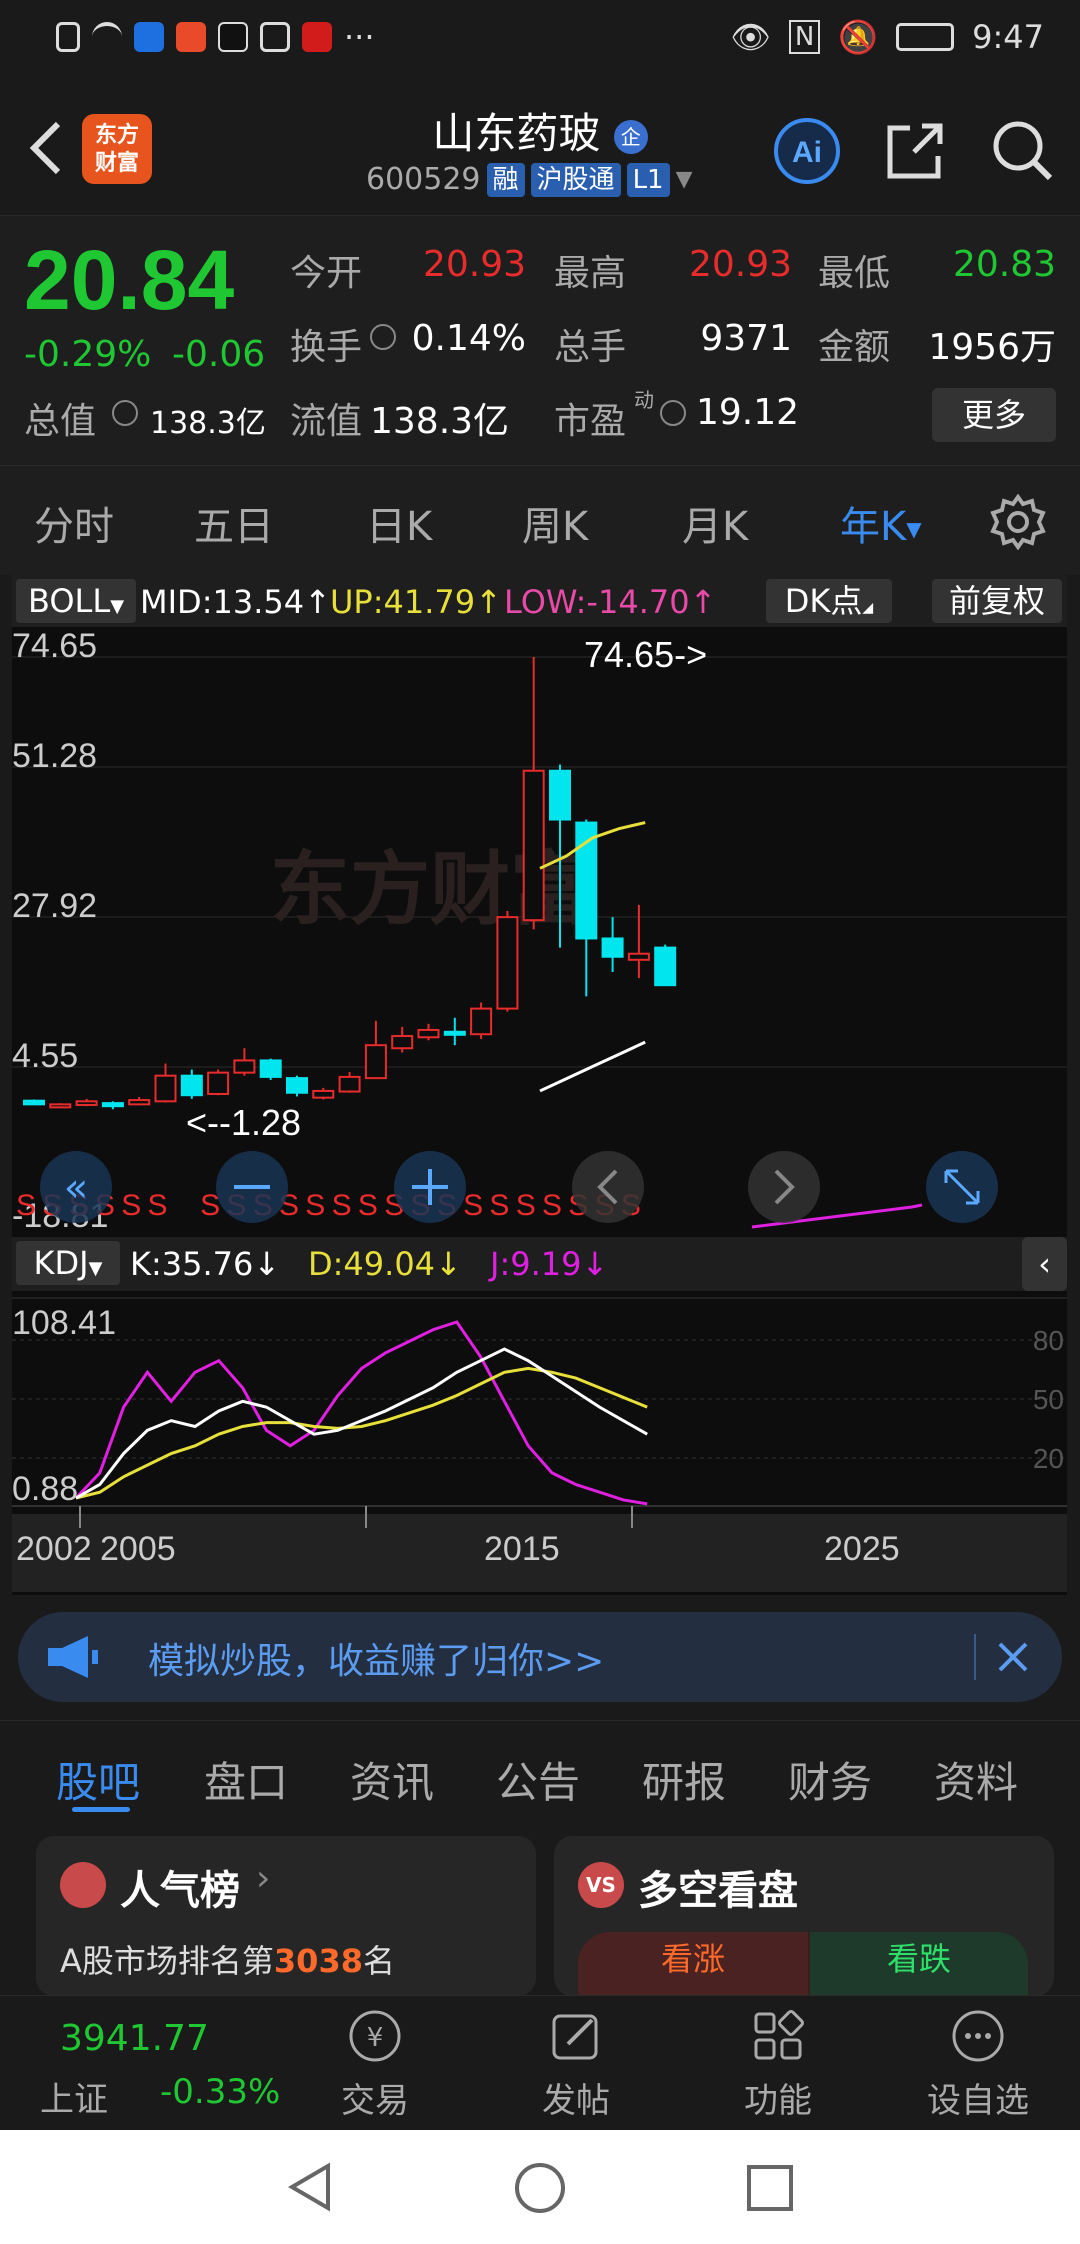  I want to click on candle-2018, so click(454, 1031).